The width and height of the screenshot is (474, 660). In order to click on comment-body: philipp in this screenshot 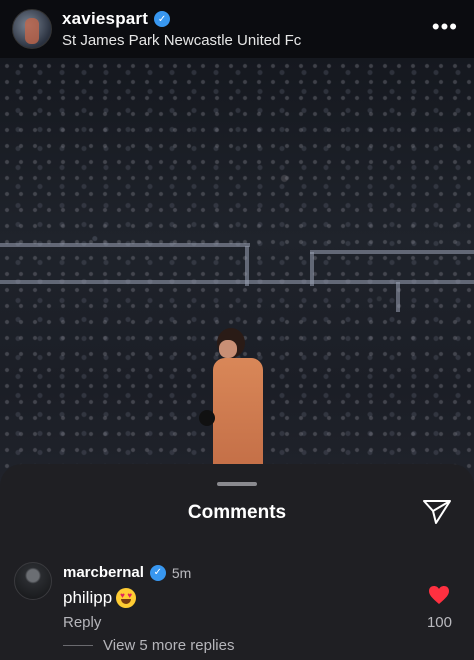, I will do `click(88, 597)`.